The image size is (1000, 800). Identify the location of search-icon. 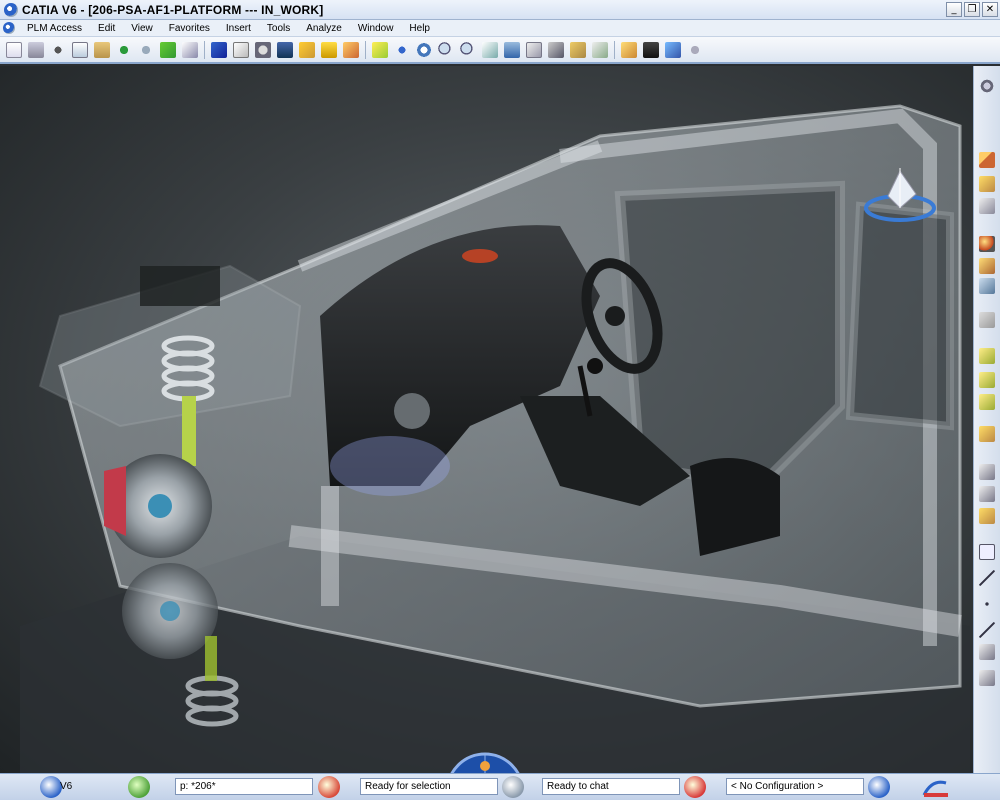
(139, 787).